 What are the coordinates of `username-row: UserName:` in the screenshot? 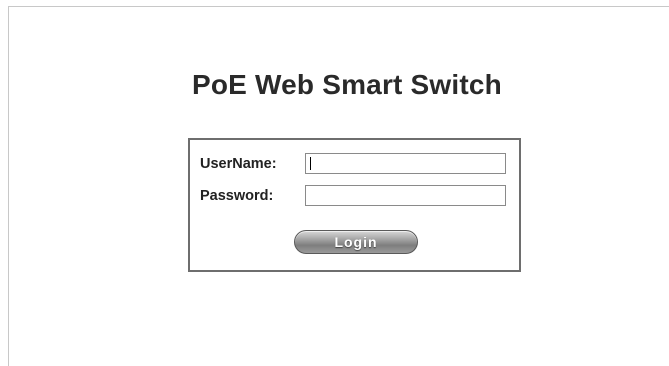 It's located at (252, 164).